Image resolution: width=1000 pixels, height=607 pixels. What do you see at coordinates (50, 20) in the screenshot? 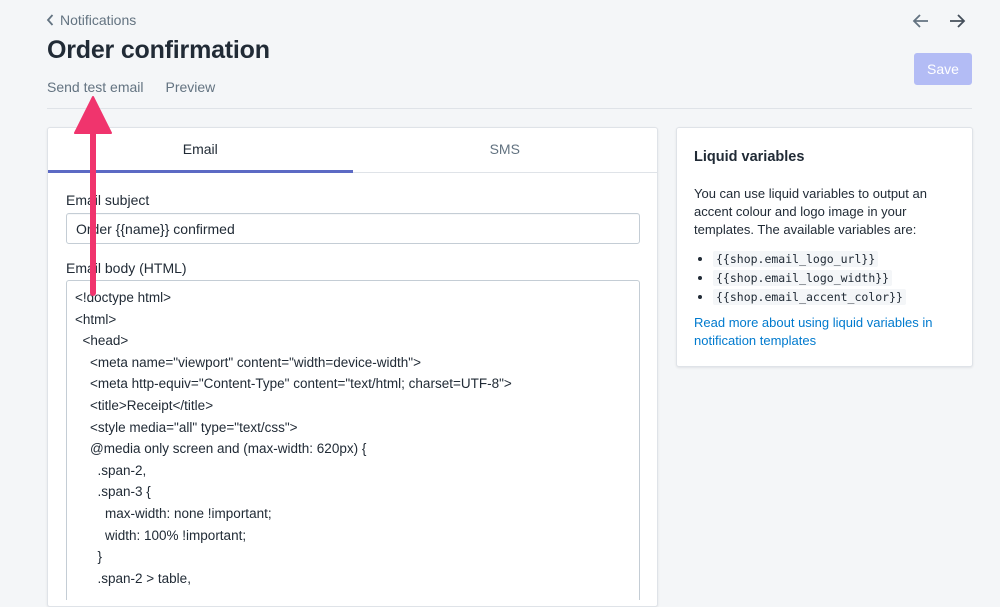
I see `chevron-left-icon` at bounding box center [50, 20].